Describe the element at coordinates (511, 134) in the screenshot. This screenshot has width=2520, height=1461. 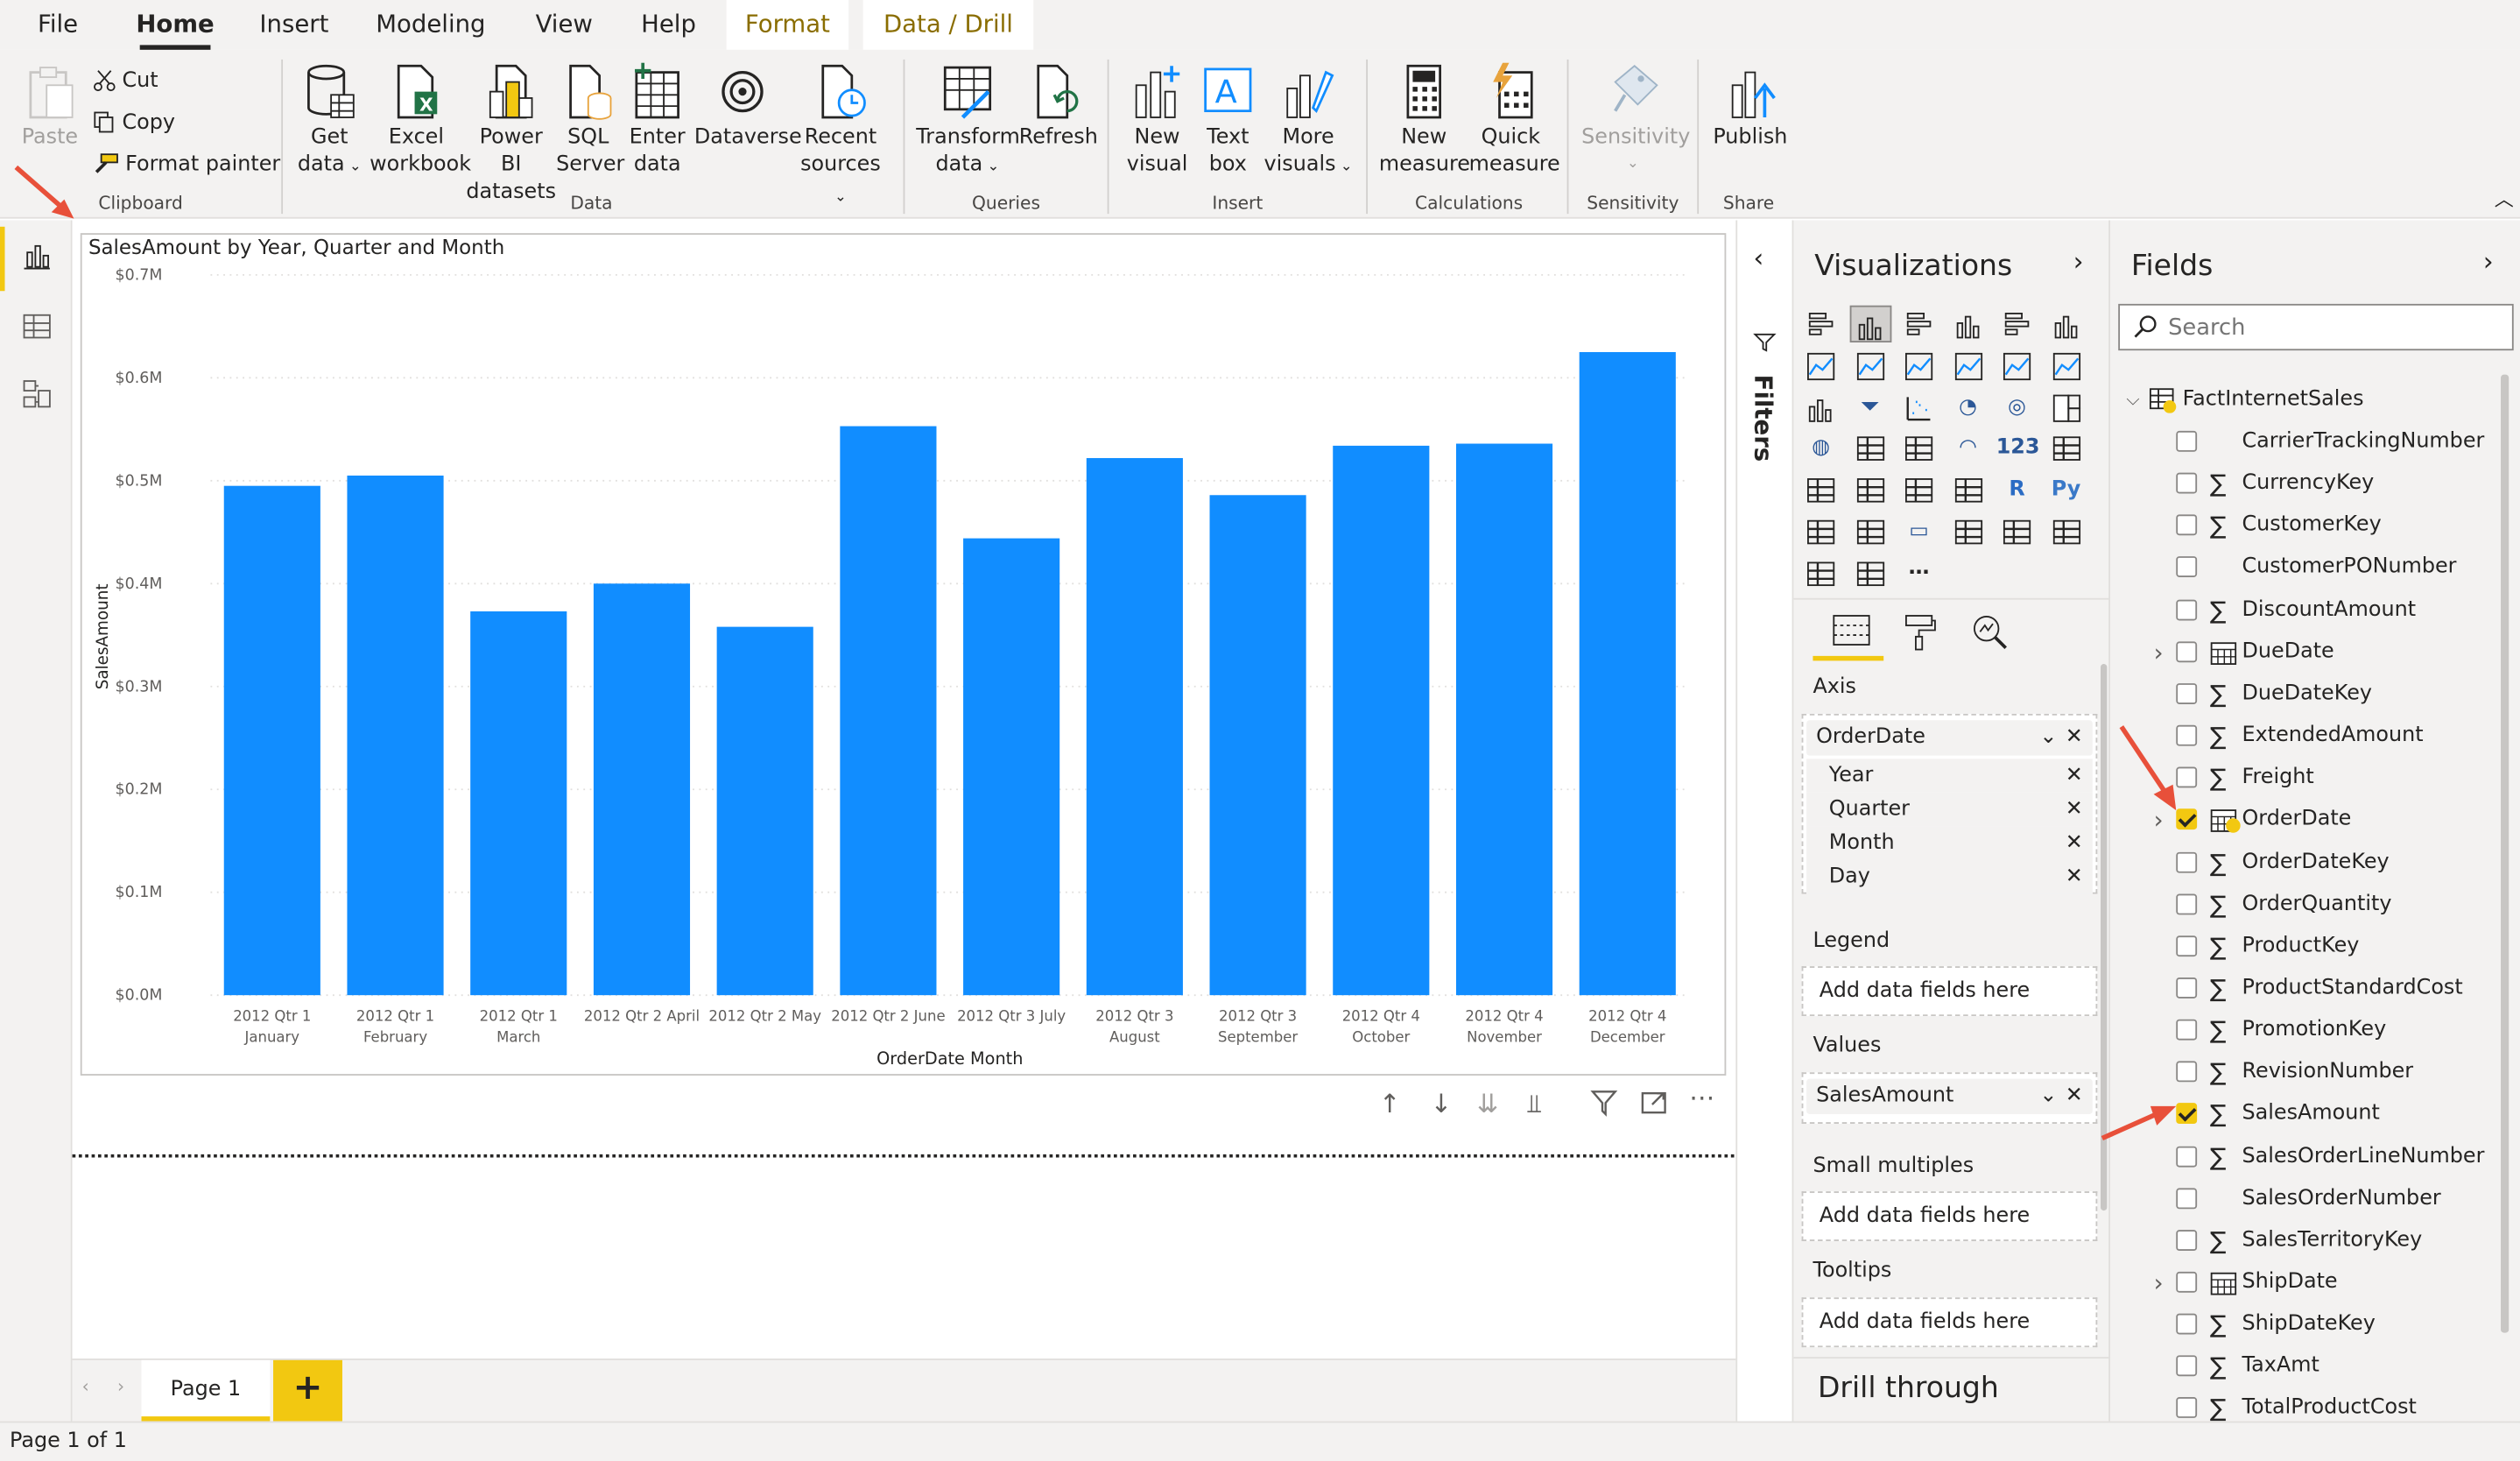
I see `power-bi-datasets-button: Power BI datasets` at that location.